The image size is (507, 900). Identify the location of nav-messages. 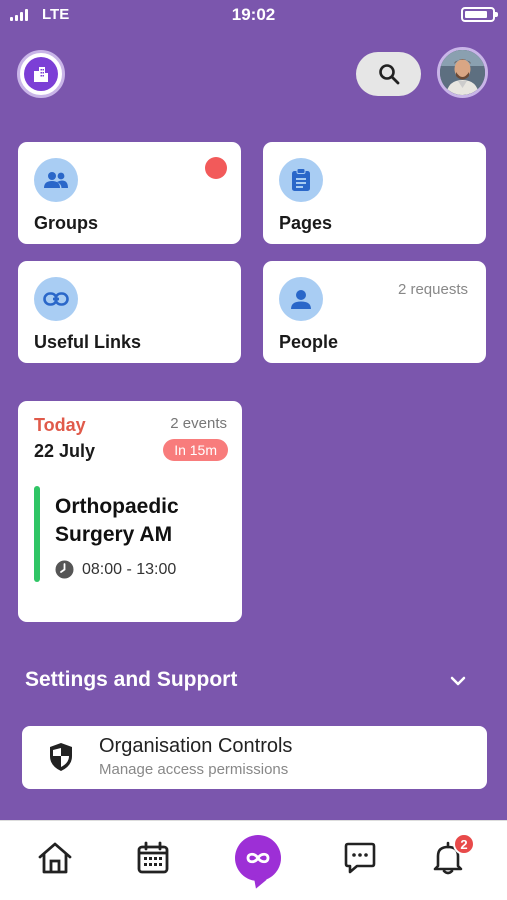
(360, 858).